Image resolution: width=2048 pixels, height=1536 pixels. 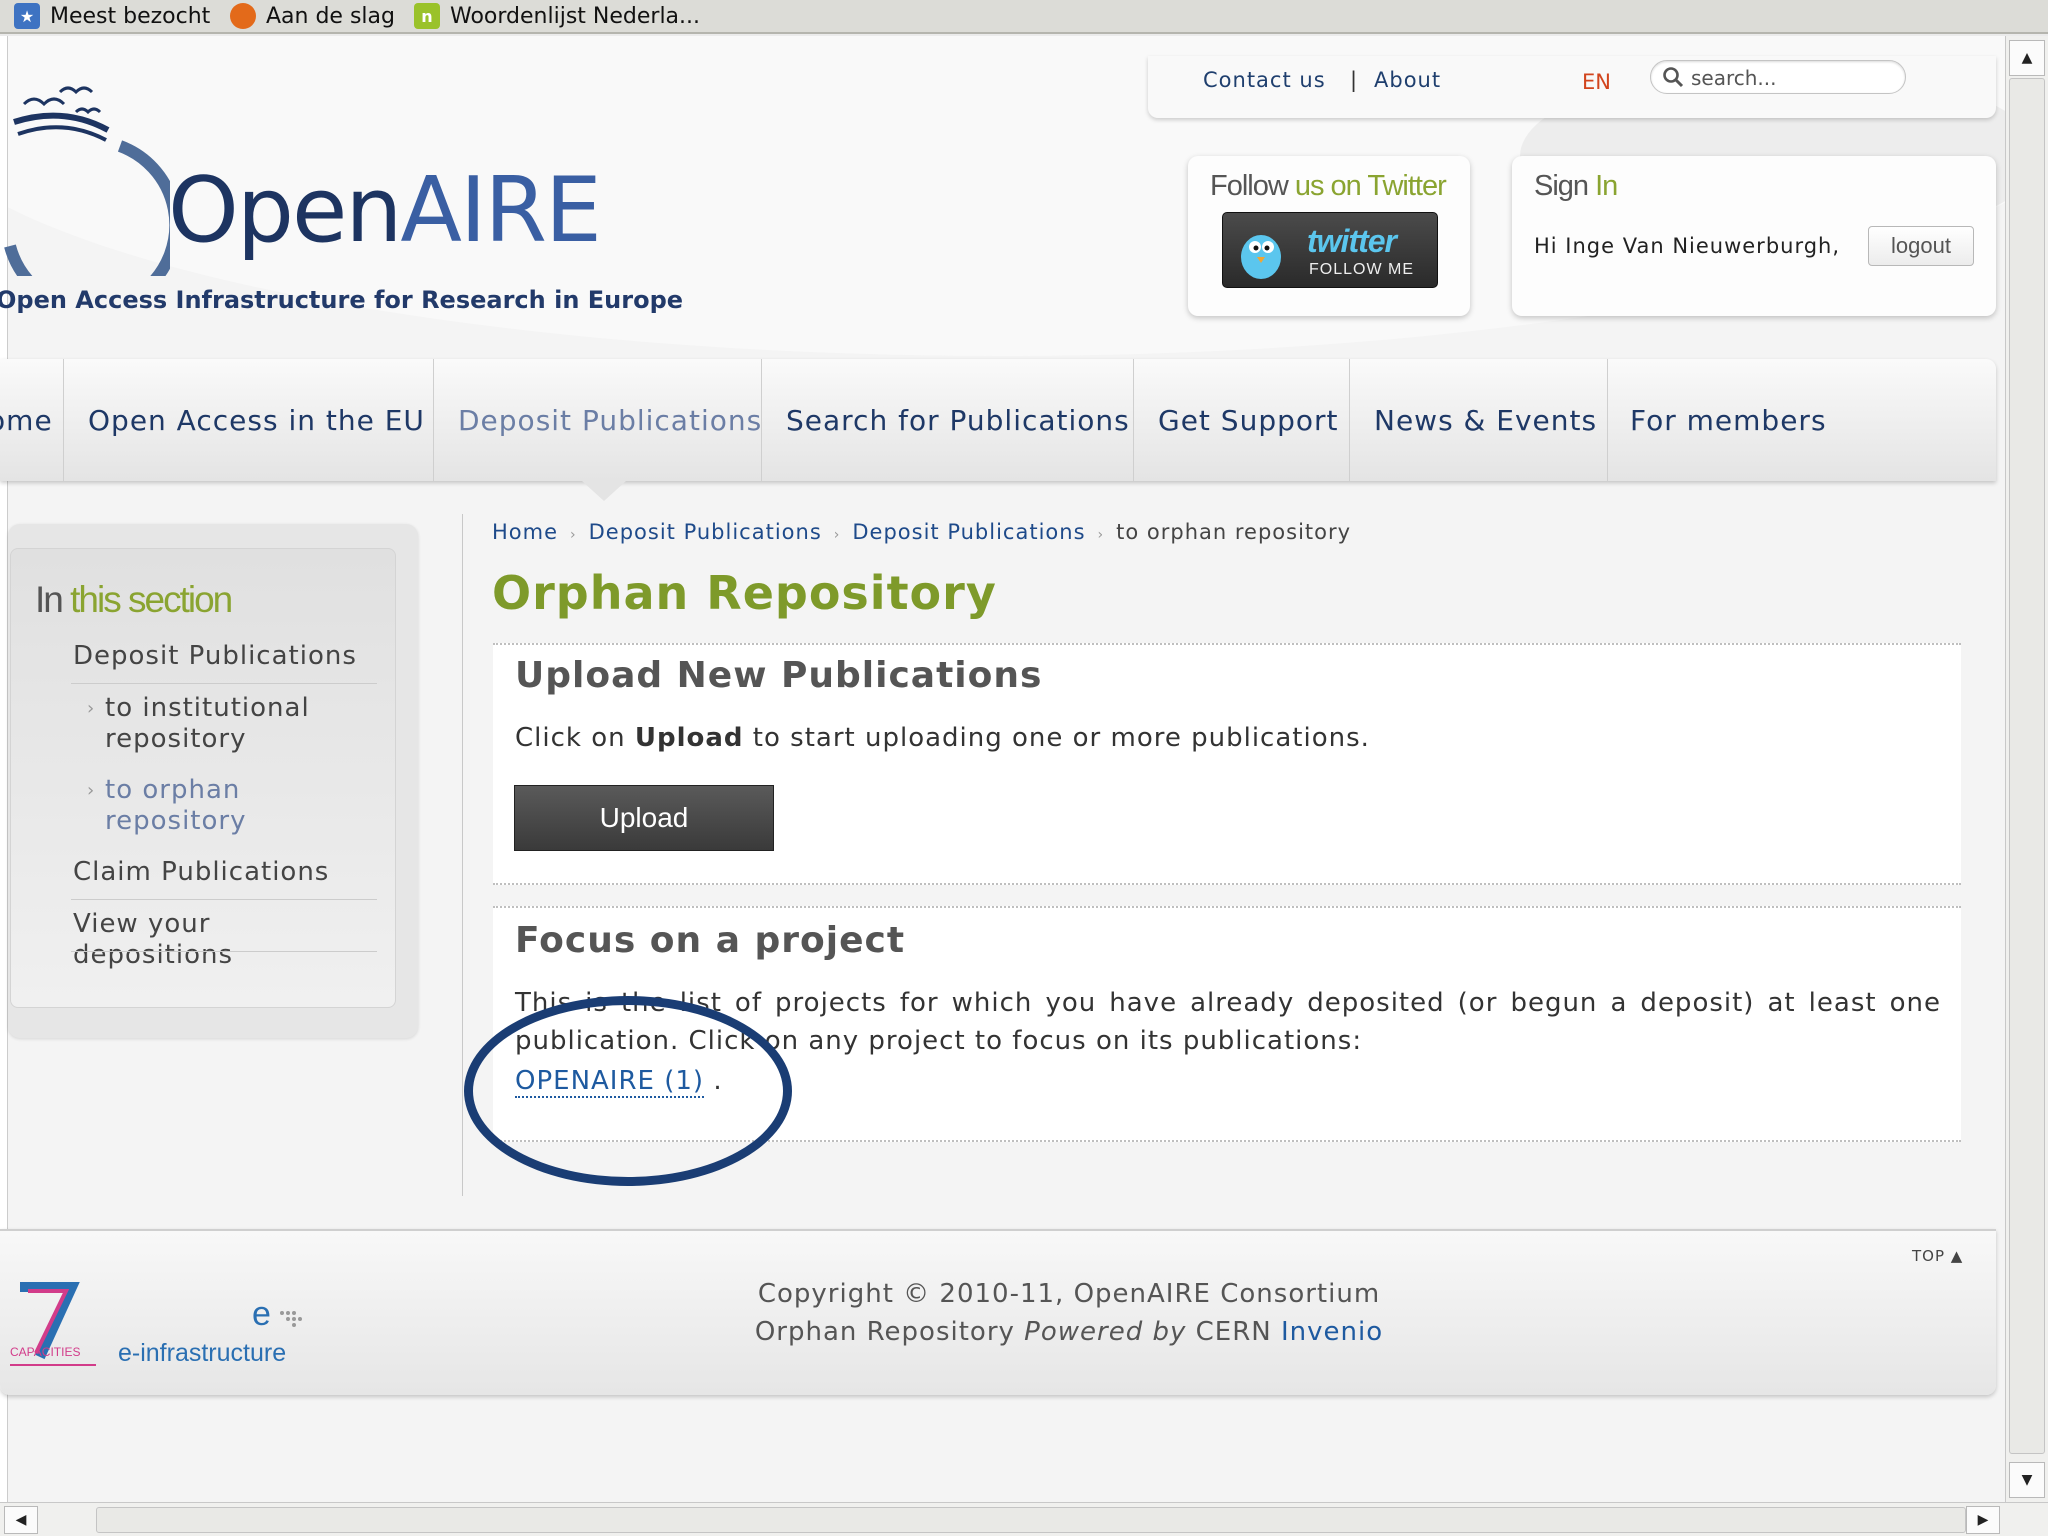 I want to click on nav-label: Deposit Publications, so click(x=610, y=420).